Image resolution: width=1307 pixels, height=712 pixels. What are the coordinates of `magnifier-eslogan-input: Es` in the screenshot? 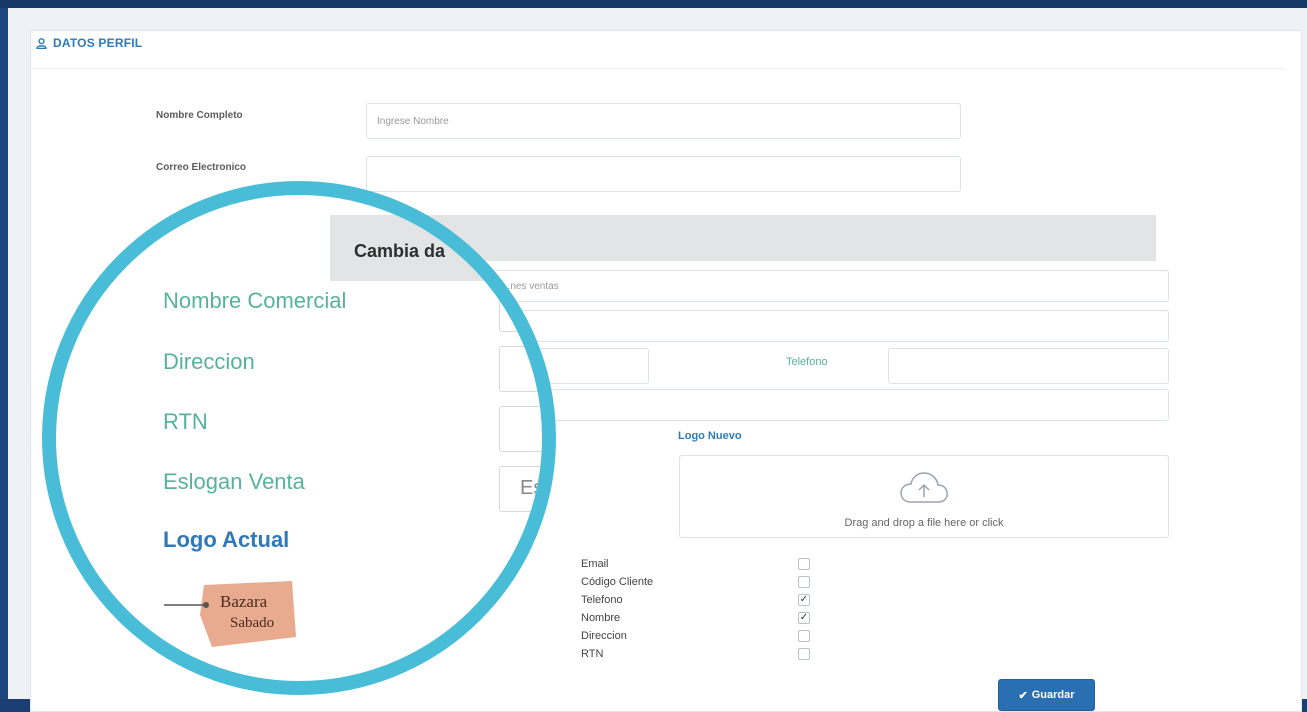 It's located at (527, 489).